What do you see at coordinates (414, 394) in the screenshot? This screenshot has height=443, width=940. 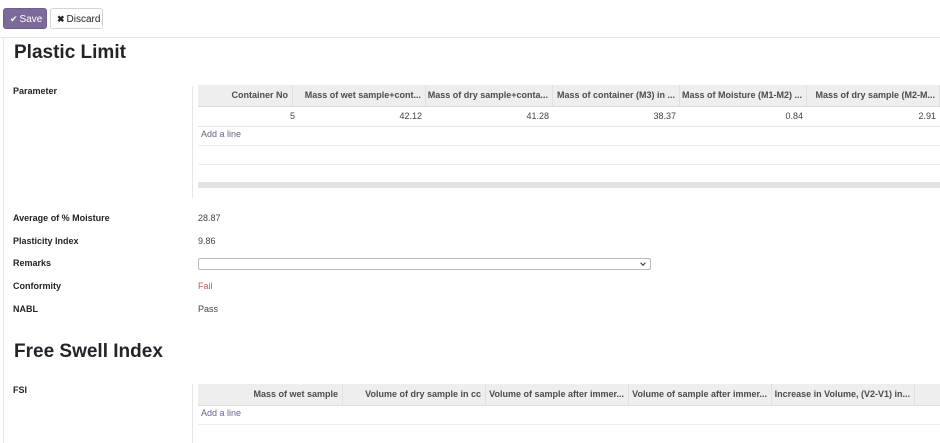 I see `column-header: Volume of dry sample in cc` at bounding box center [414, 394].